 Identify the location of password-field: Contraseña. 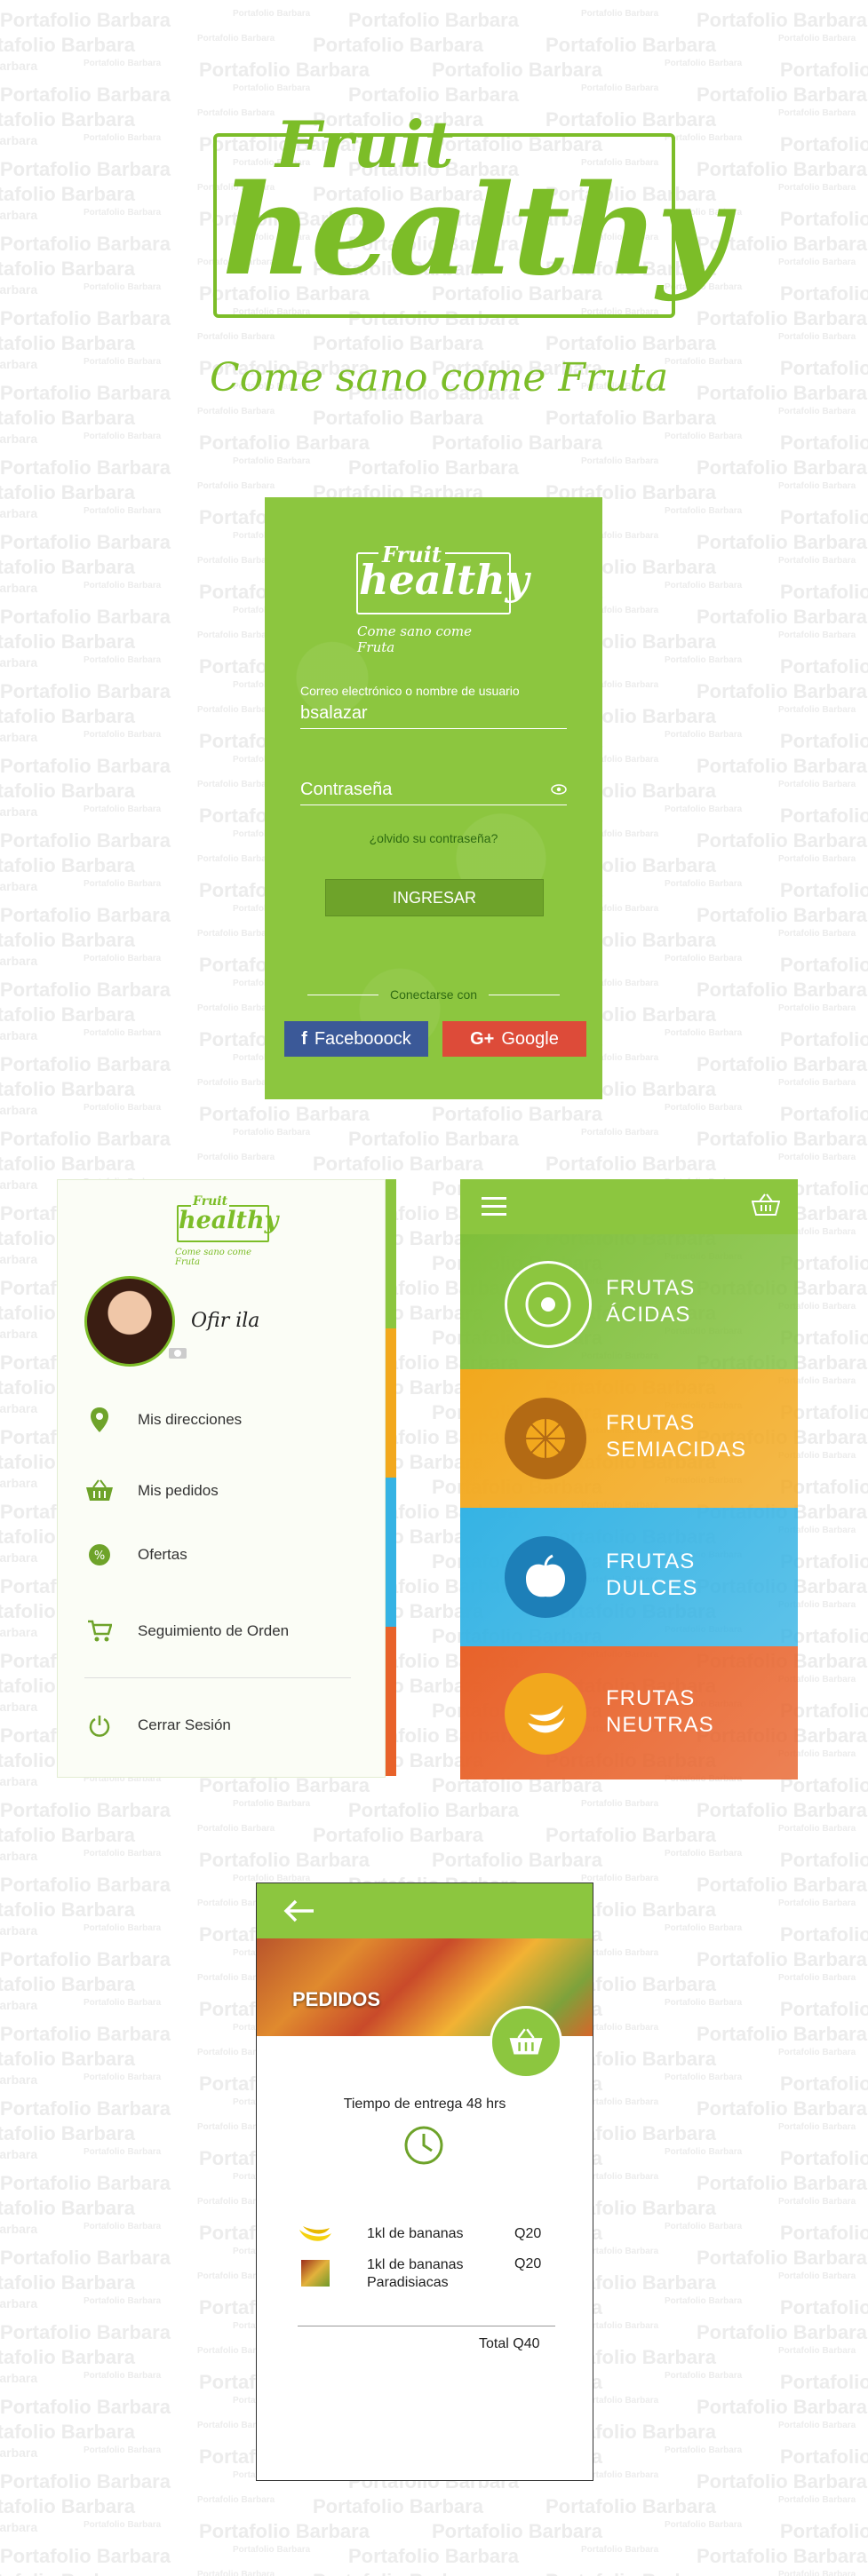
(346, 790).